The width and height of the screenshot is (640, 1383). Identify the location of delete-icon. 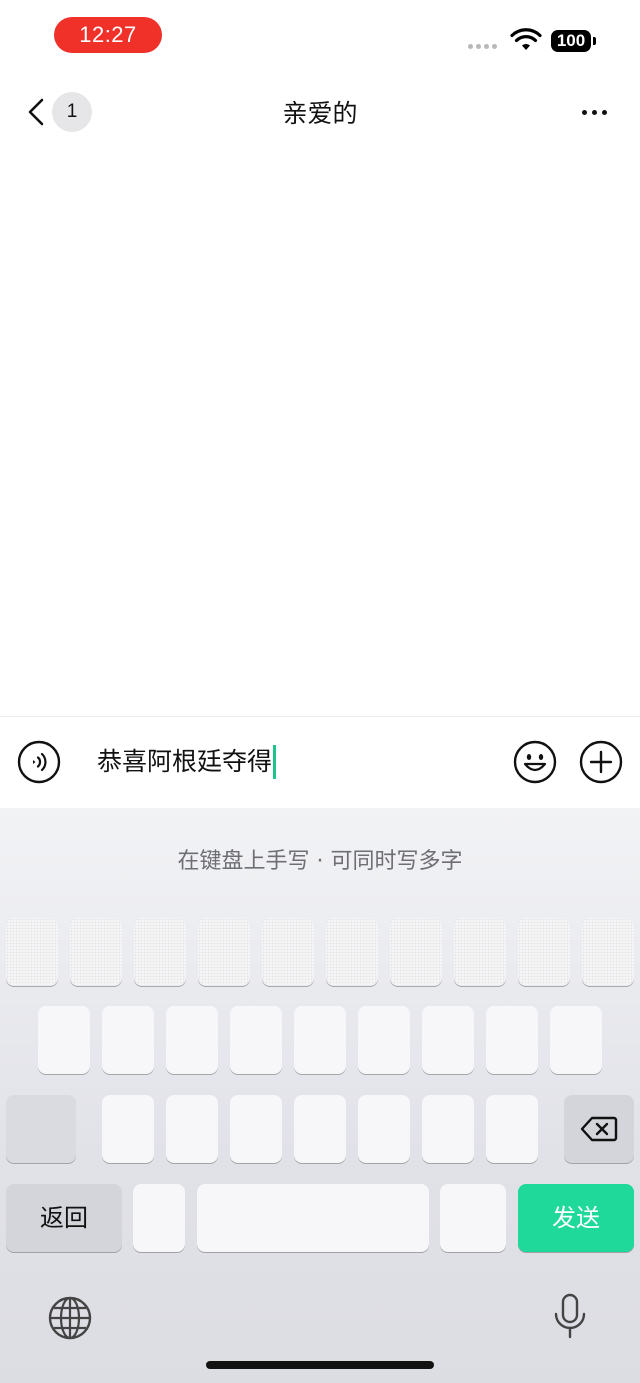
(599, 1129).